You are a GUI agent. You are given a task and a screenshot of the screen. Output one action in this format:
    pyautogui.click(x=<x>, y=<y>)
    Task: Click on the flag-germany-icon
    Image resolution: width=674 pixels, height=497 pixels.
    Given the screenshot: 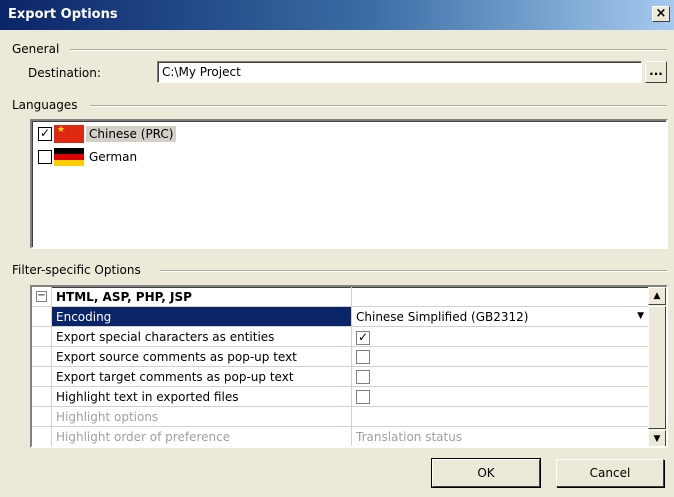 What is the action you would take?
    pyautogui.click(x=69, y=157)
    